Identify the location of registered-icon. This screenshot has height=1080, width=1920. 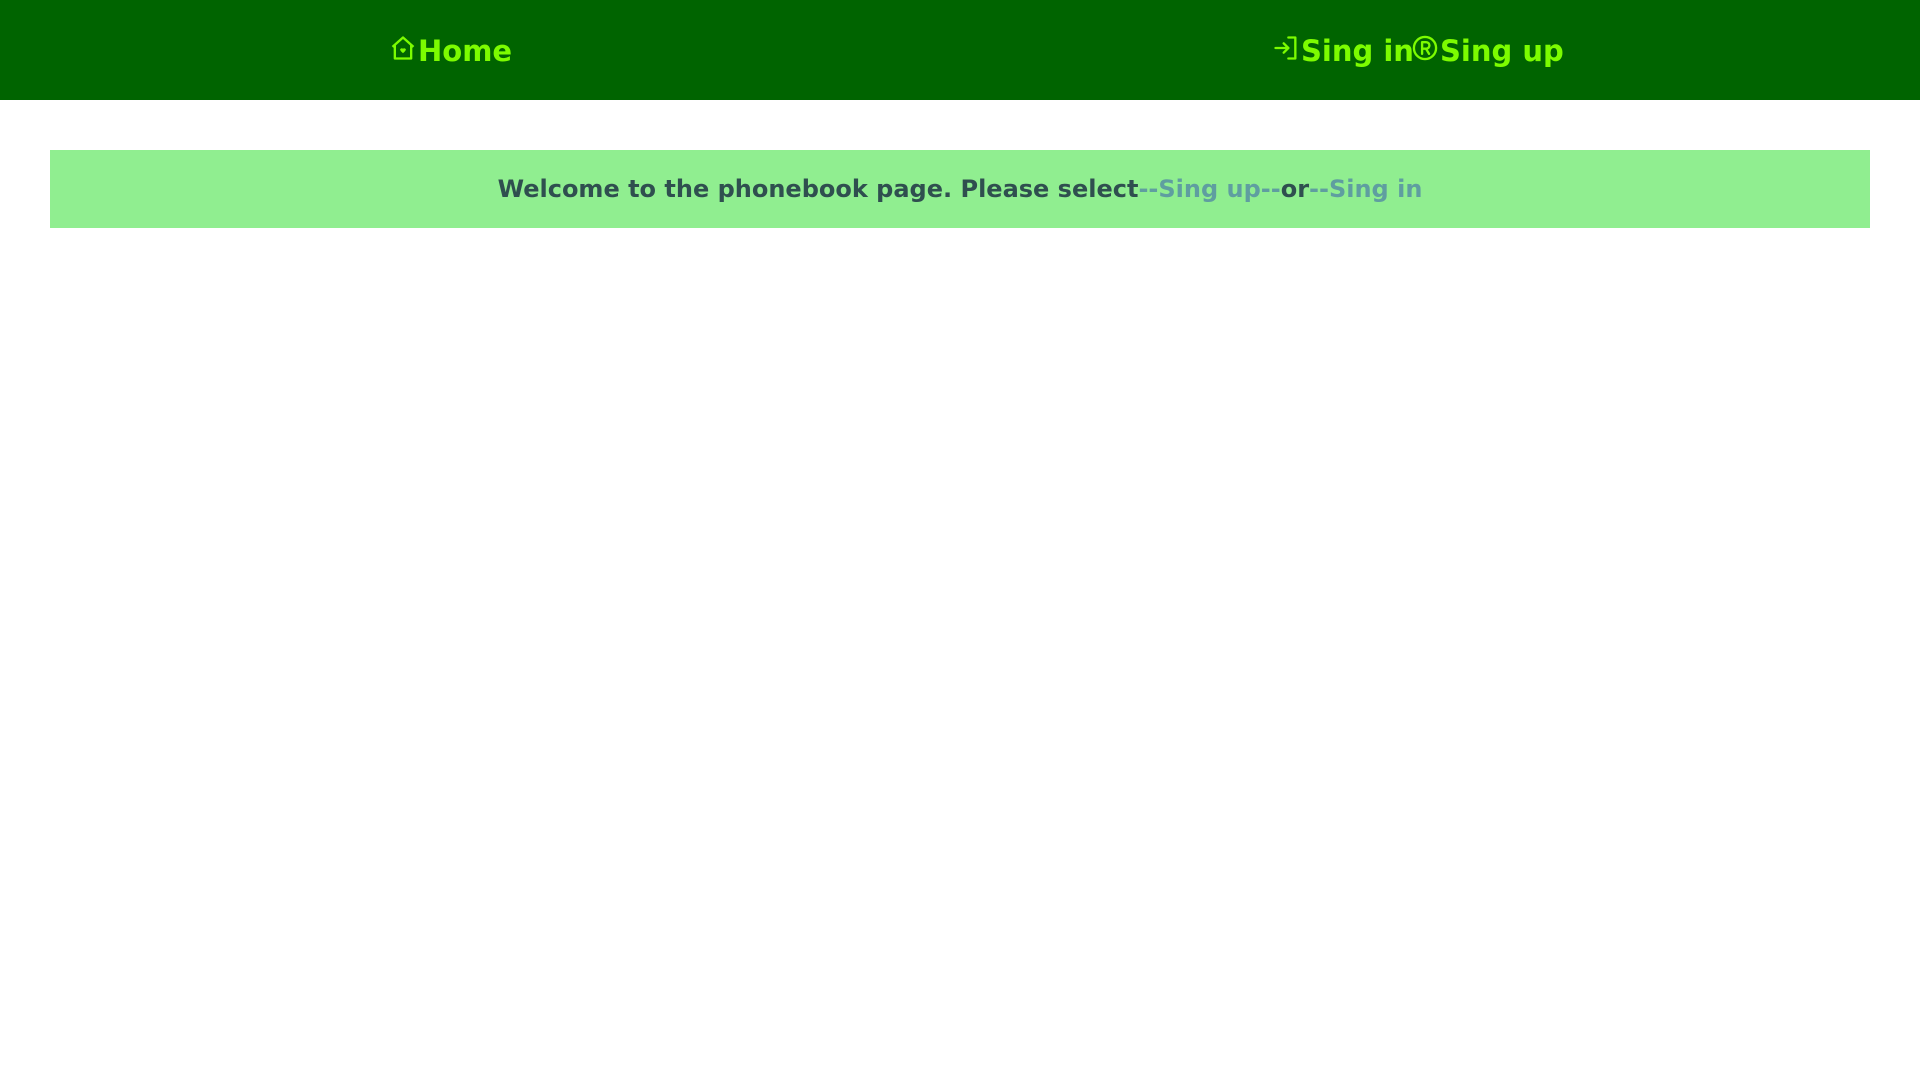
(1425, 48).